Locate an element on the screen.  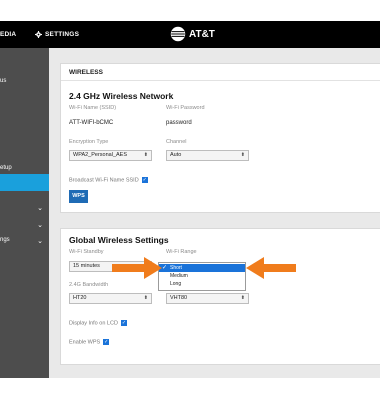
enable-wps-label: Enable WPS is located at coordinates (85, 342).